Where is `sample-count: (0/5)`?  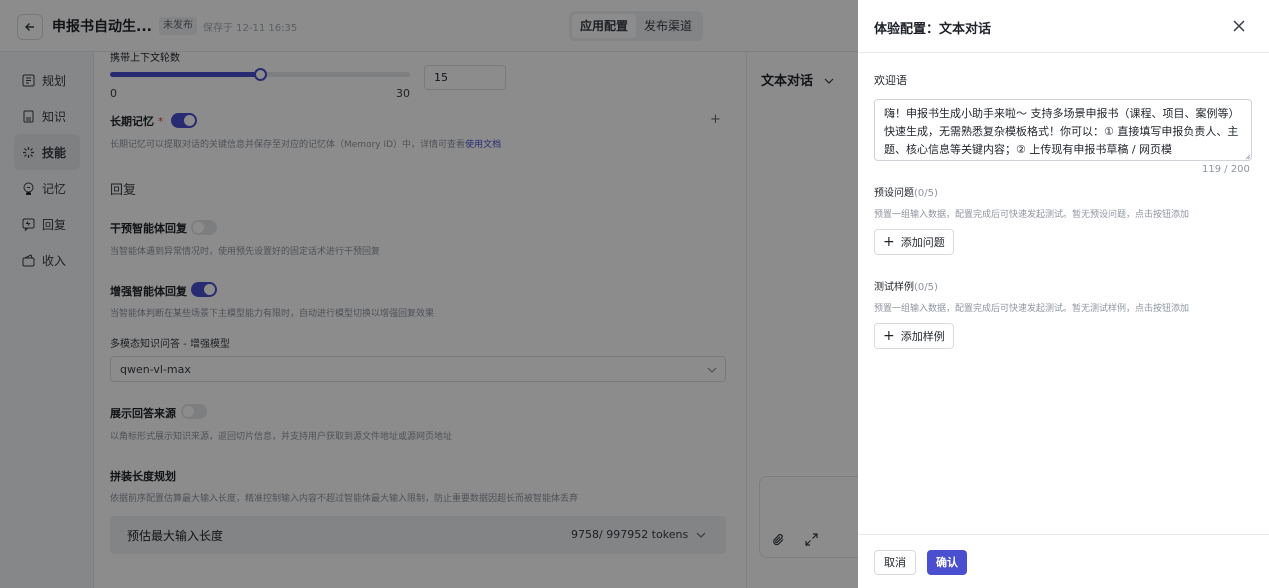
sample-count: (0/5) is located at coordinates (926, 287).